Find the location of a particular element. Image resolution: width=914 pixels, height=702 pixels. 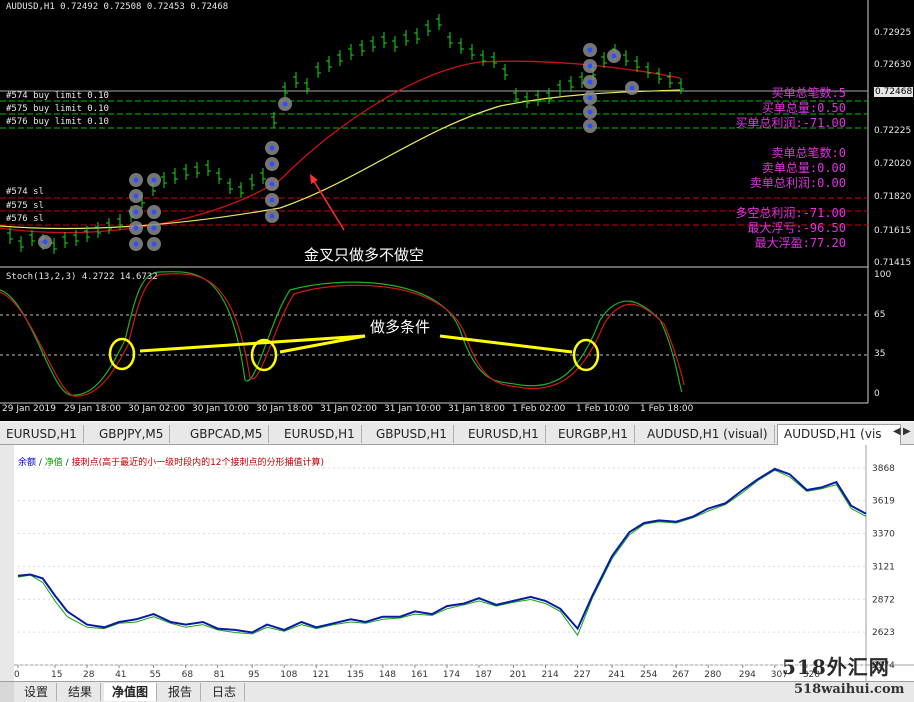

legend-balance: 余额 is located at coordinates (27, 463).